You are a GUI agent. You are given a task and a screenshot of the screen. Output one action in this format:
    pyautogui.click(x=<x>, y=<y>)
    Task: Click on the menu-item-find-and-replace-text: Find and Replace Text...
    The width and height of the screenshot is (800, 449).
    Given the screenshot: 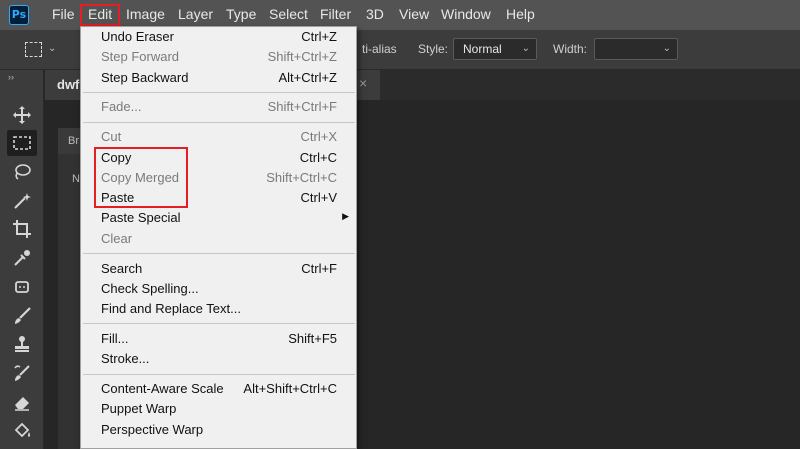 What is the action you would take?
    pyautogui.click(x=219, y=309)
    